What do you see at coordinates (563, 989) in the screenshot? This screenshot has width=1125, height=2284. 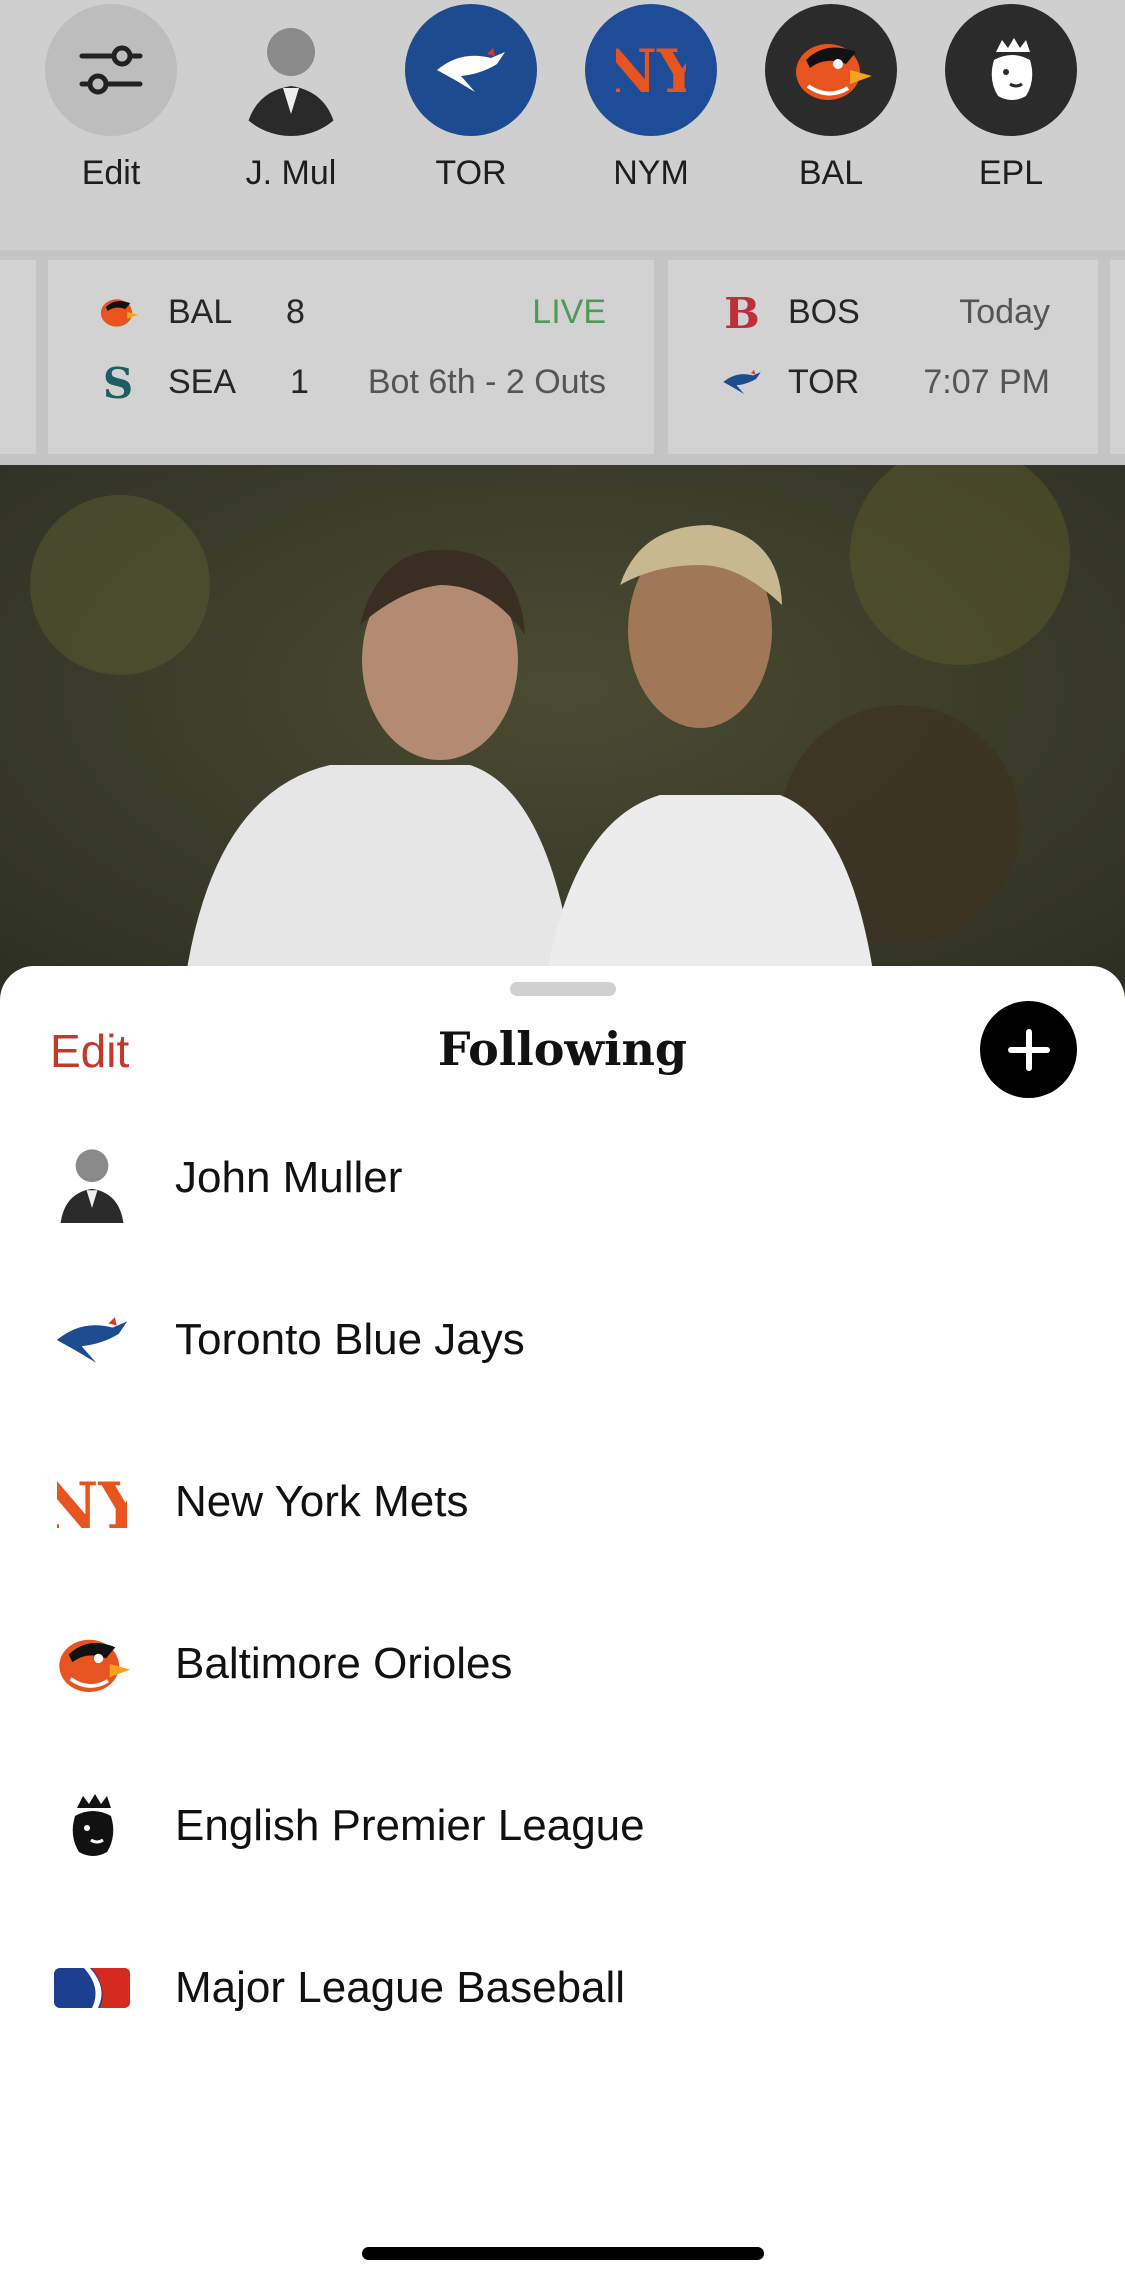 I see `sheet-grabber` at bounding box center [563, 989].